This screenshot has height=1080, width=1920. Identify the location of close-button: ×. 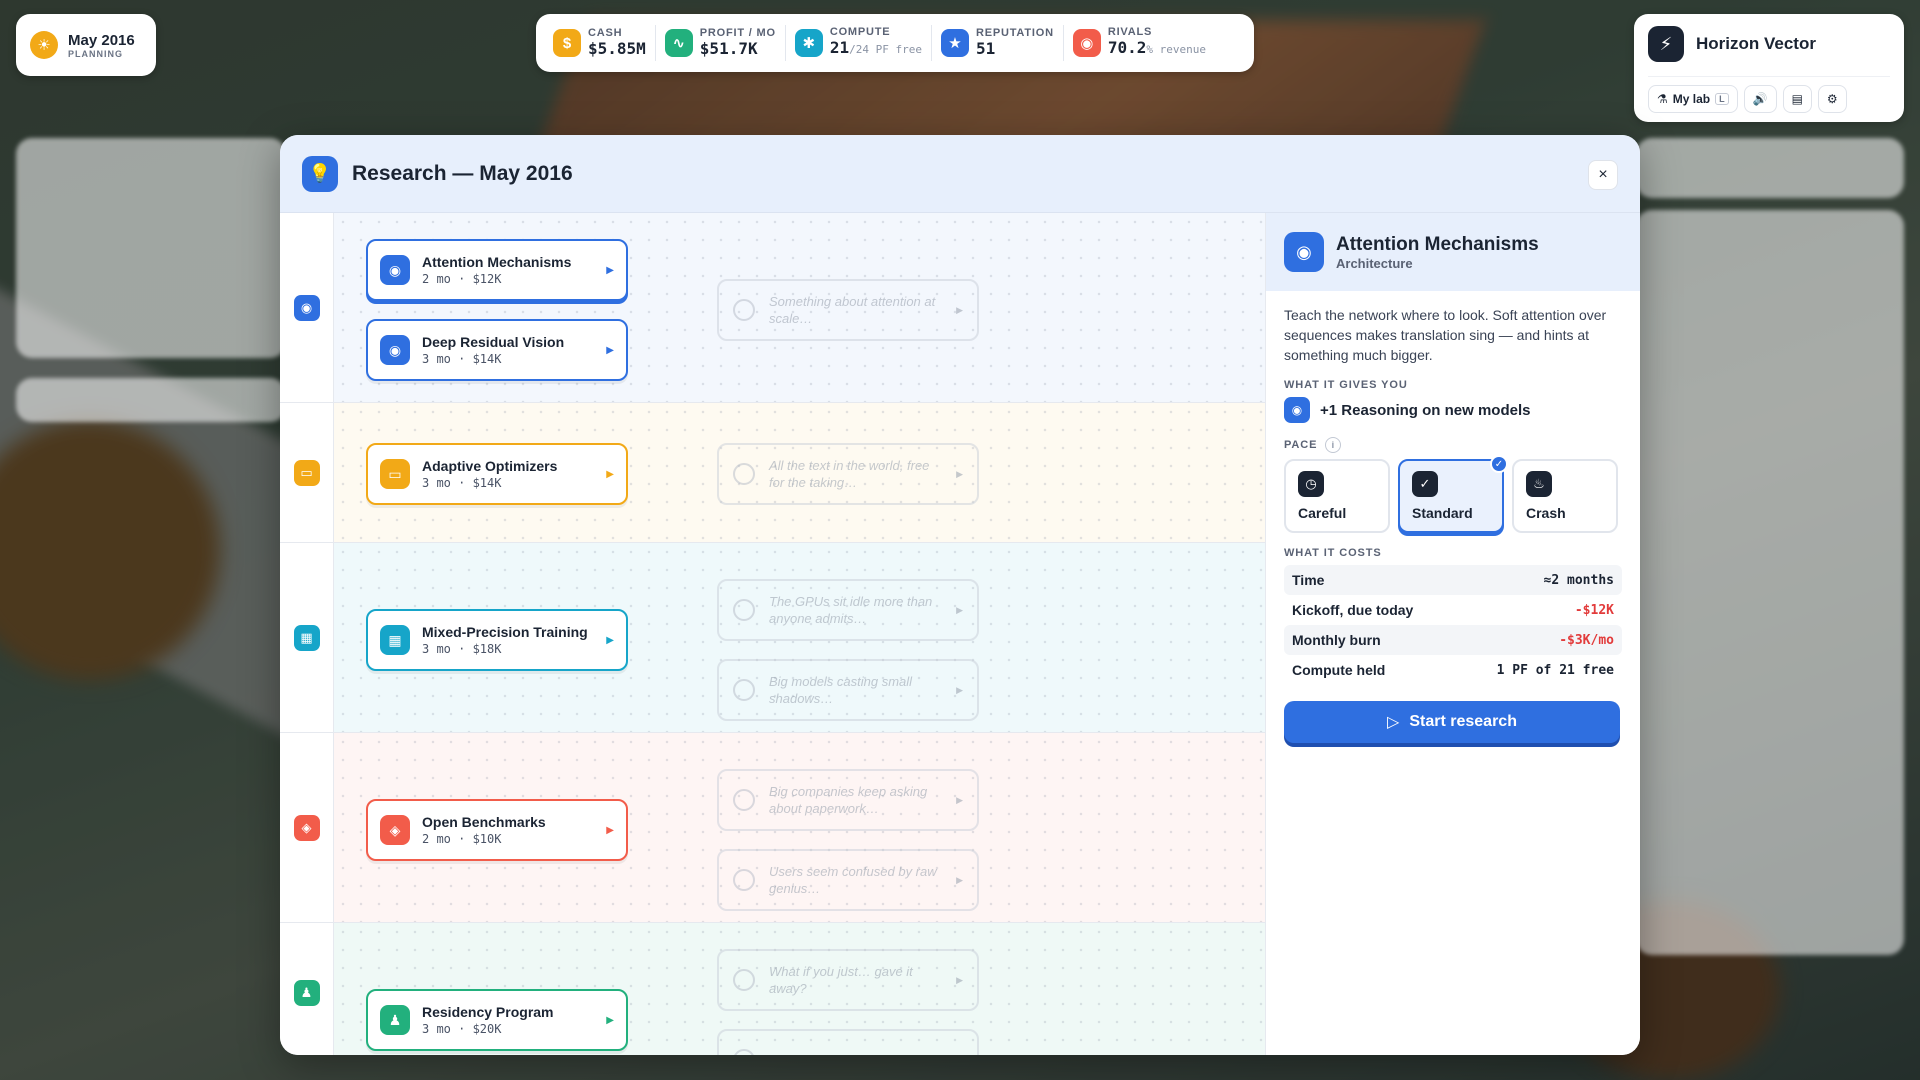
(1603, 175).